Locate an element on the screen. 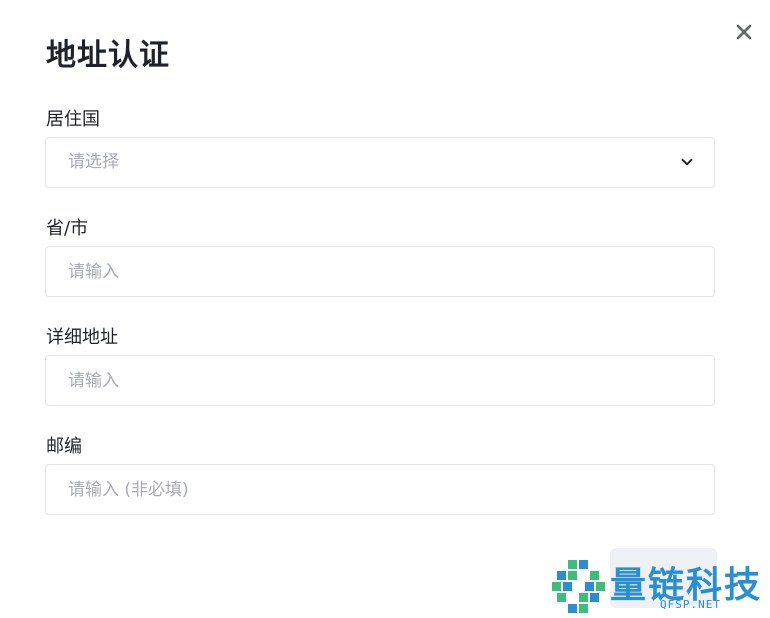  watermark-logo-icon is located at coordinates (578, 586).